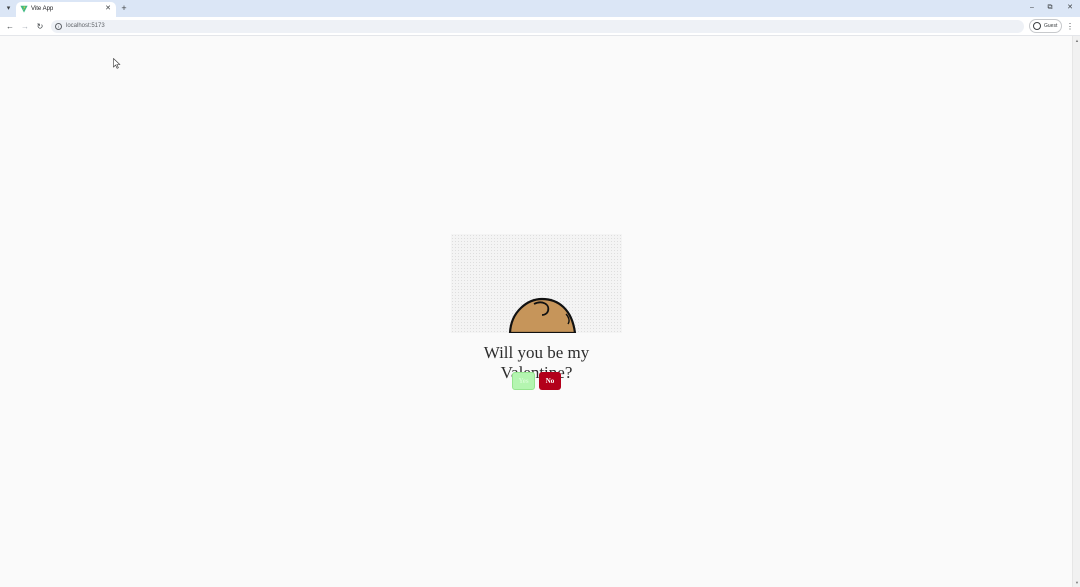 This screenshot has height=587, width=1080. I want to click on new-tab-button: +, so click(124, 8).